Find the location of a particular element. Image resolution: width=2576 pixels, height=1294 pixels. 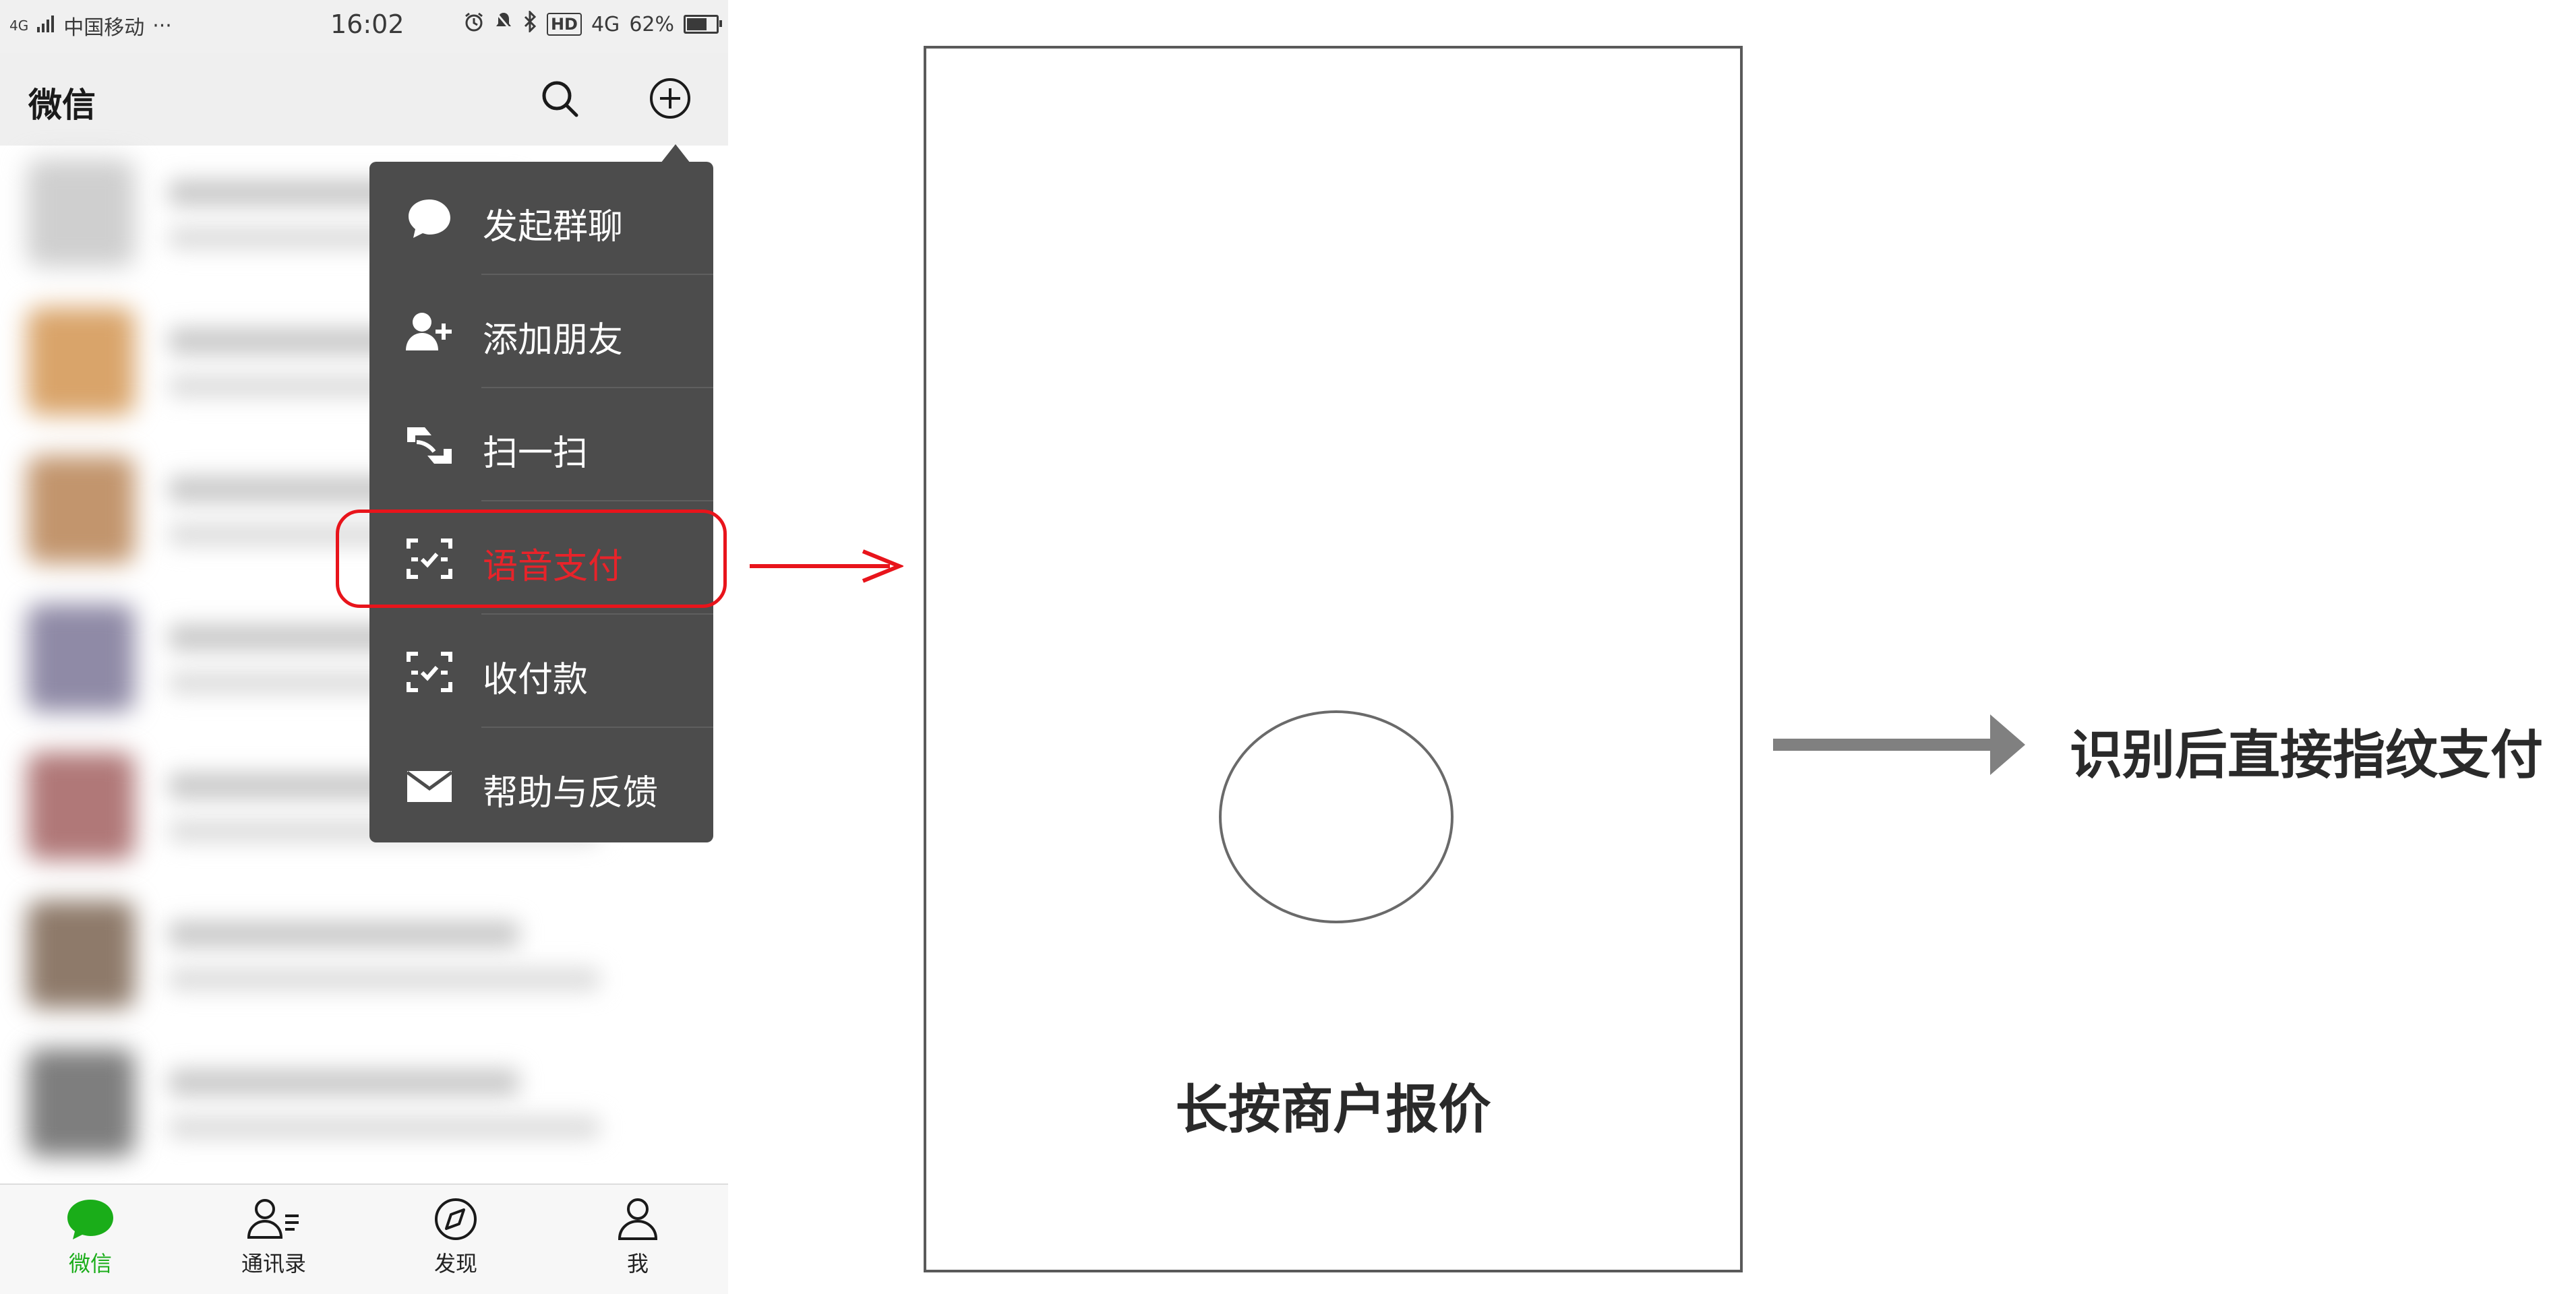

battery-percent: 62% is located at coordinates (651, 24).